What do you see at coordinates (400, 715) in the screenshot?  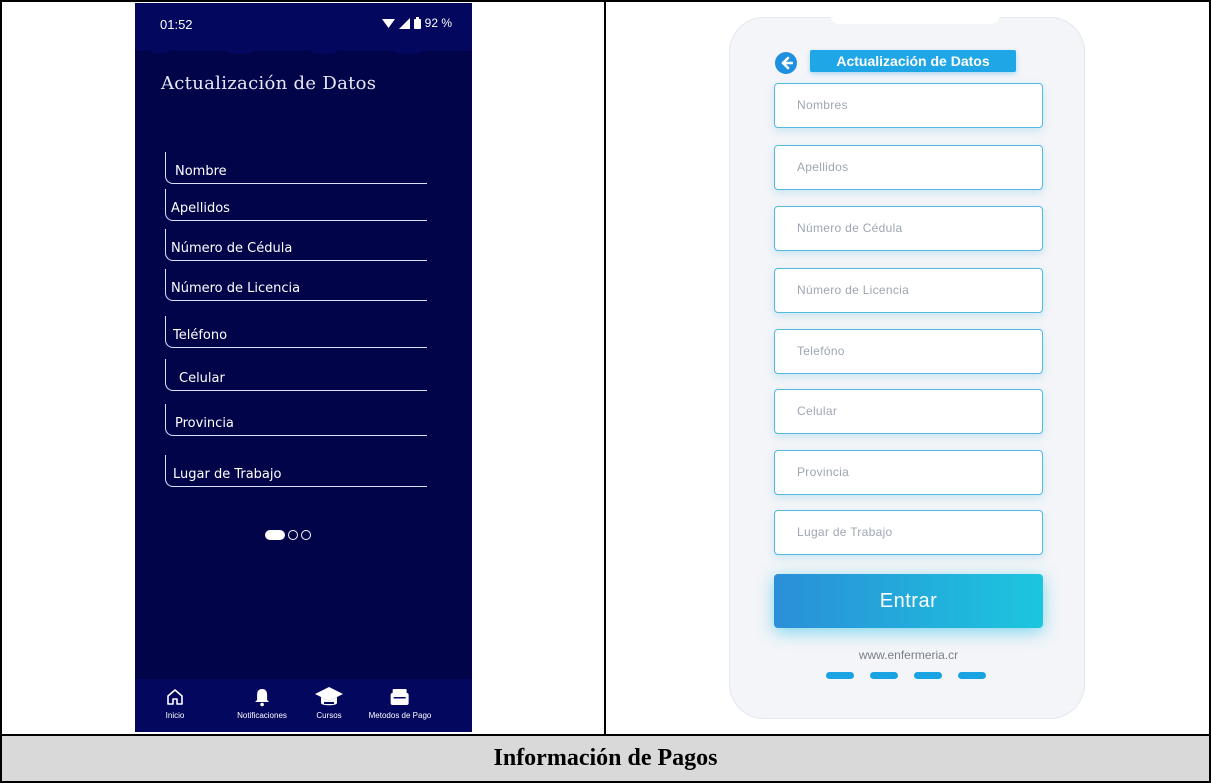 I see `nav-label: Metodos de Pago` at bounding box center [400, 715].